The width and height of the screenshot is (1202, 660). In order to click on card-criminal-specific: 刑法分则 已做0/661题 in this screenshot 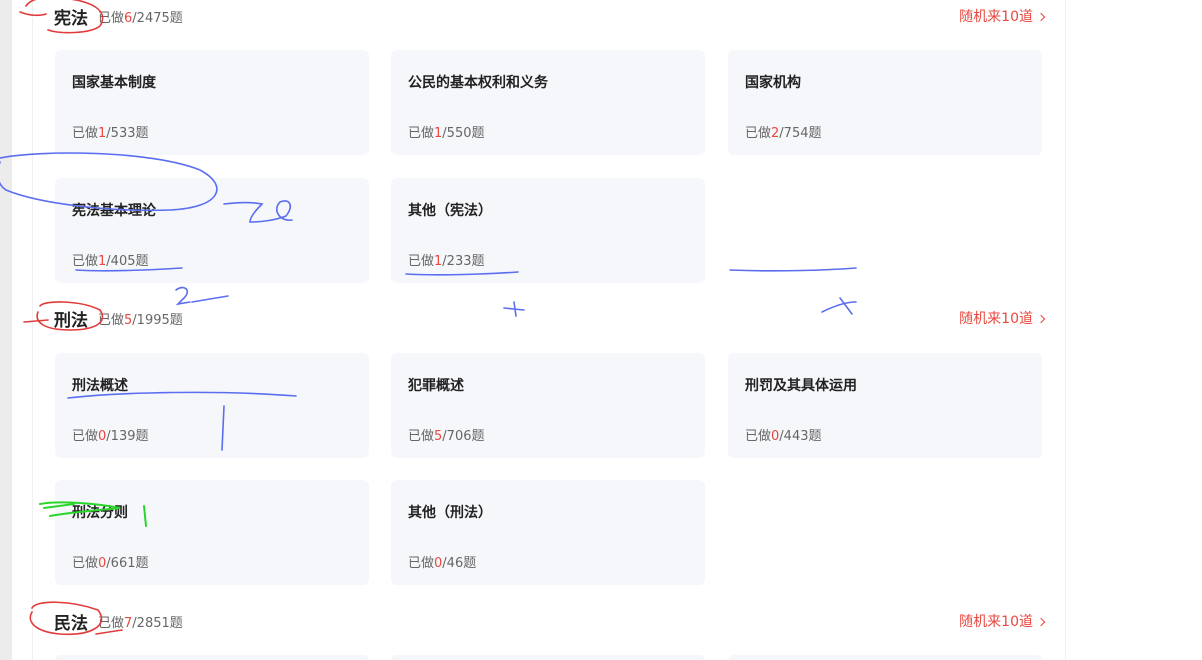, I will do `click(212, 532)`.